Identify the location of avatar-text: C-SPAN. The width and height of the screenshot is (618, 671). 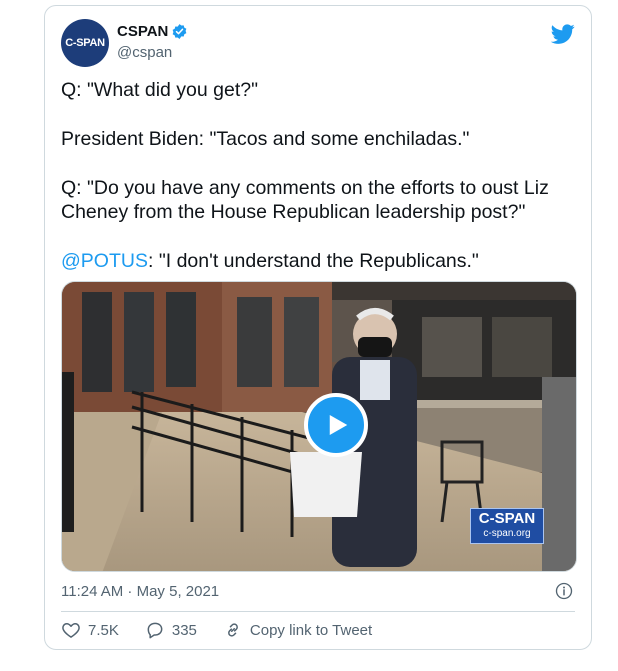
(85, 43).